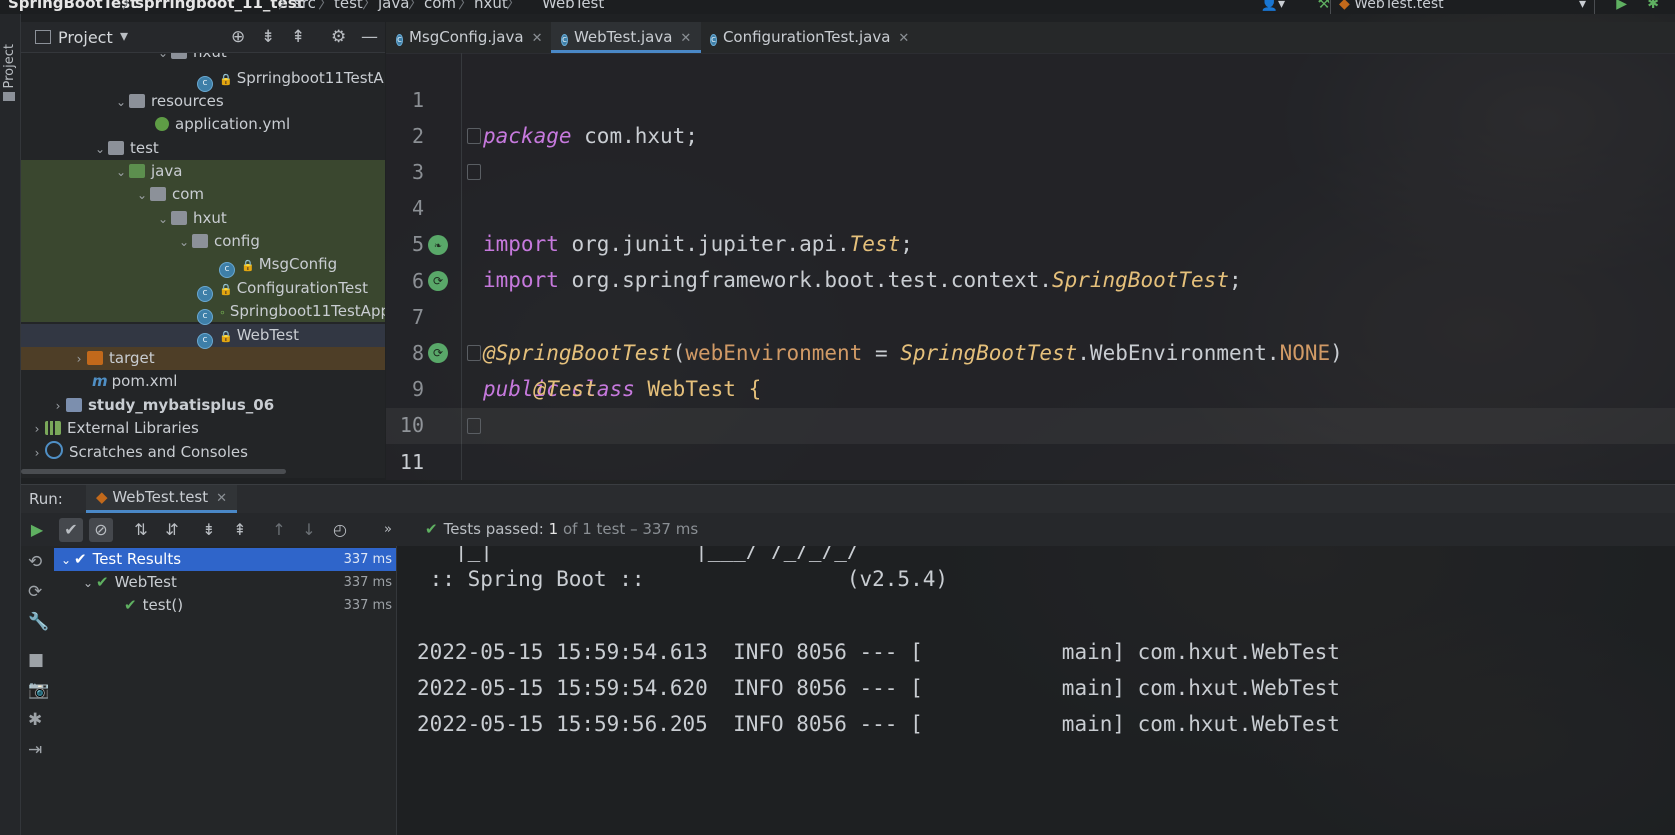 The image size is (1675, 835). What do you see at coordinates (101, 530) in the screenshot?
I see `show-ignored-icon: ⊘` at bounding box center [101, 530].